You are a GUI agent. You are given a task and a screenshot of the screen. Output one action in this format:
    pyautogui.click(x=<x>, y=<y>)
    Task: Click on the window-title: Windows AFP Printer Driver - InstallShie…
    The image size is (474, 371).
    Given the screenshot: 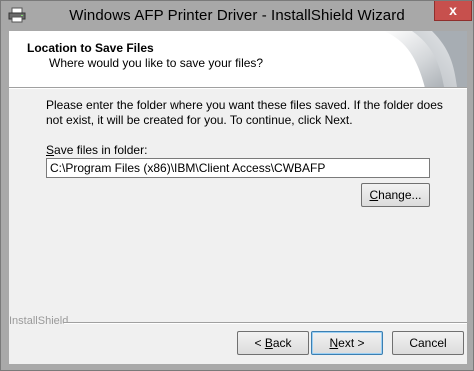 What is the action you would take?
    pyautogui.click(x=237, y=15)
    